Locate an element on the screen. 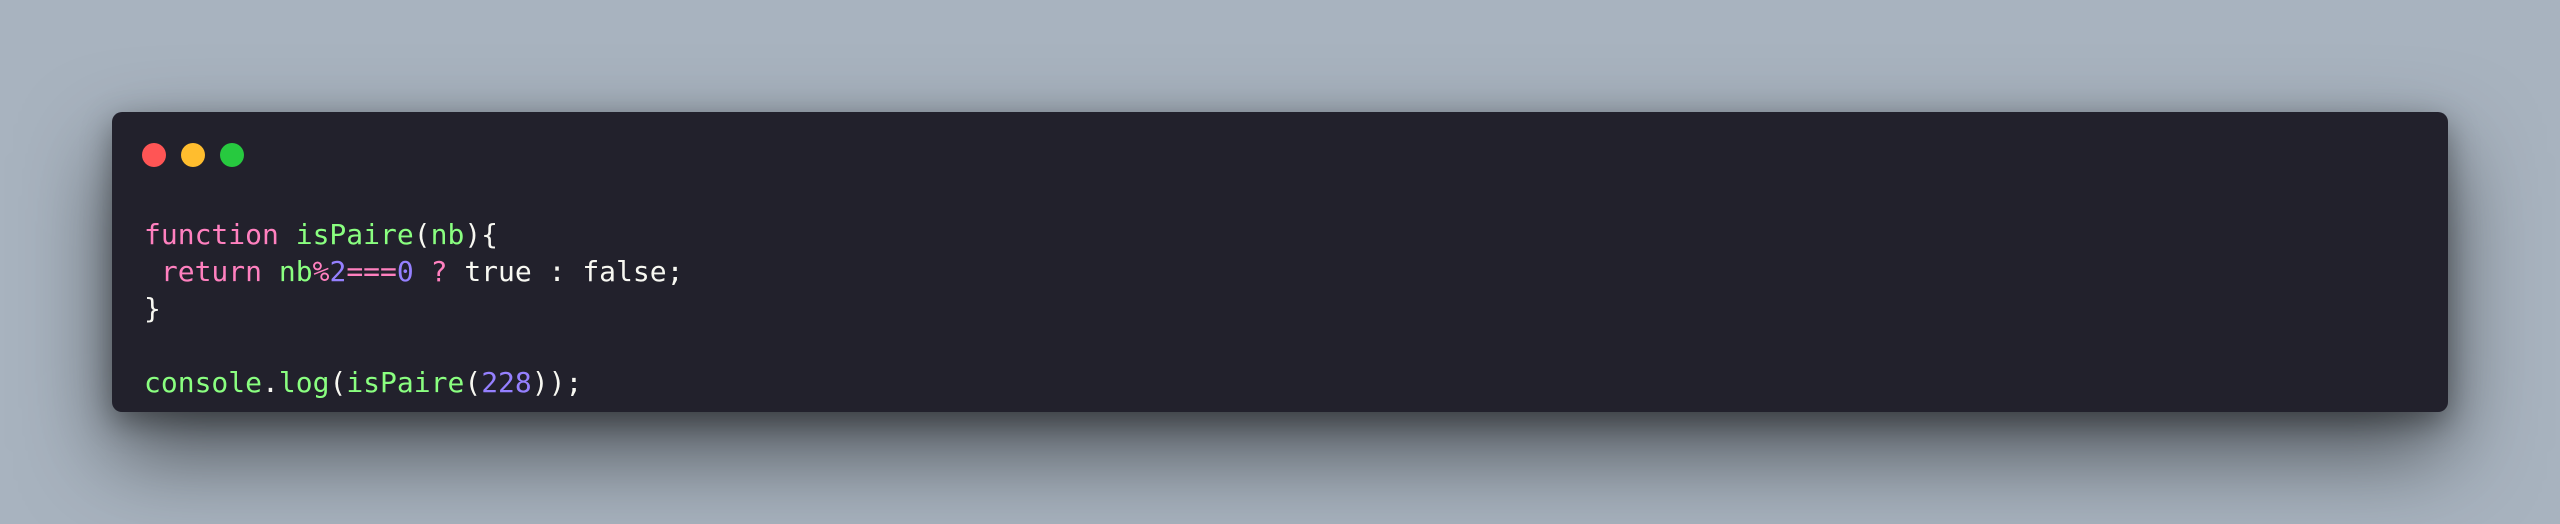 This screenshot has width=2560, height=524. code-token: ? is located at coordinates (439, 271).